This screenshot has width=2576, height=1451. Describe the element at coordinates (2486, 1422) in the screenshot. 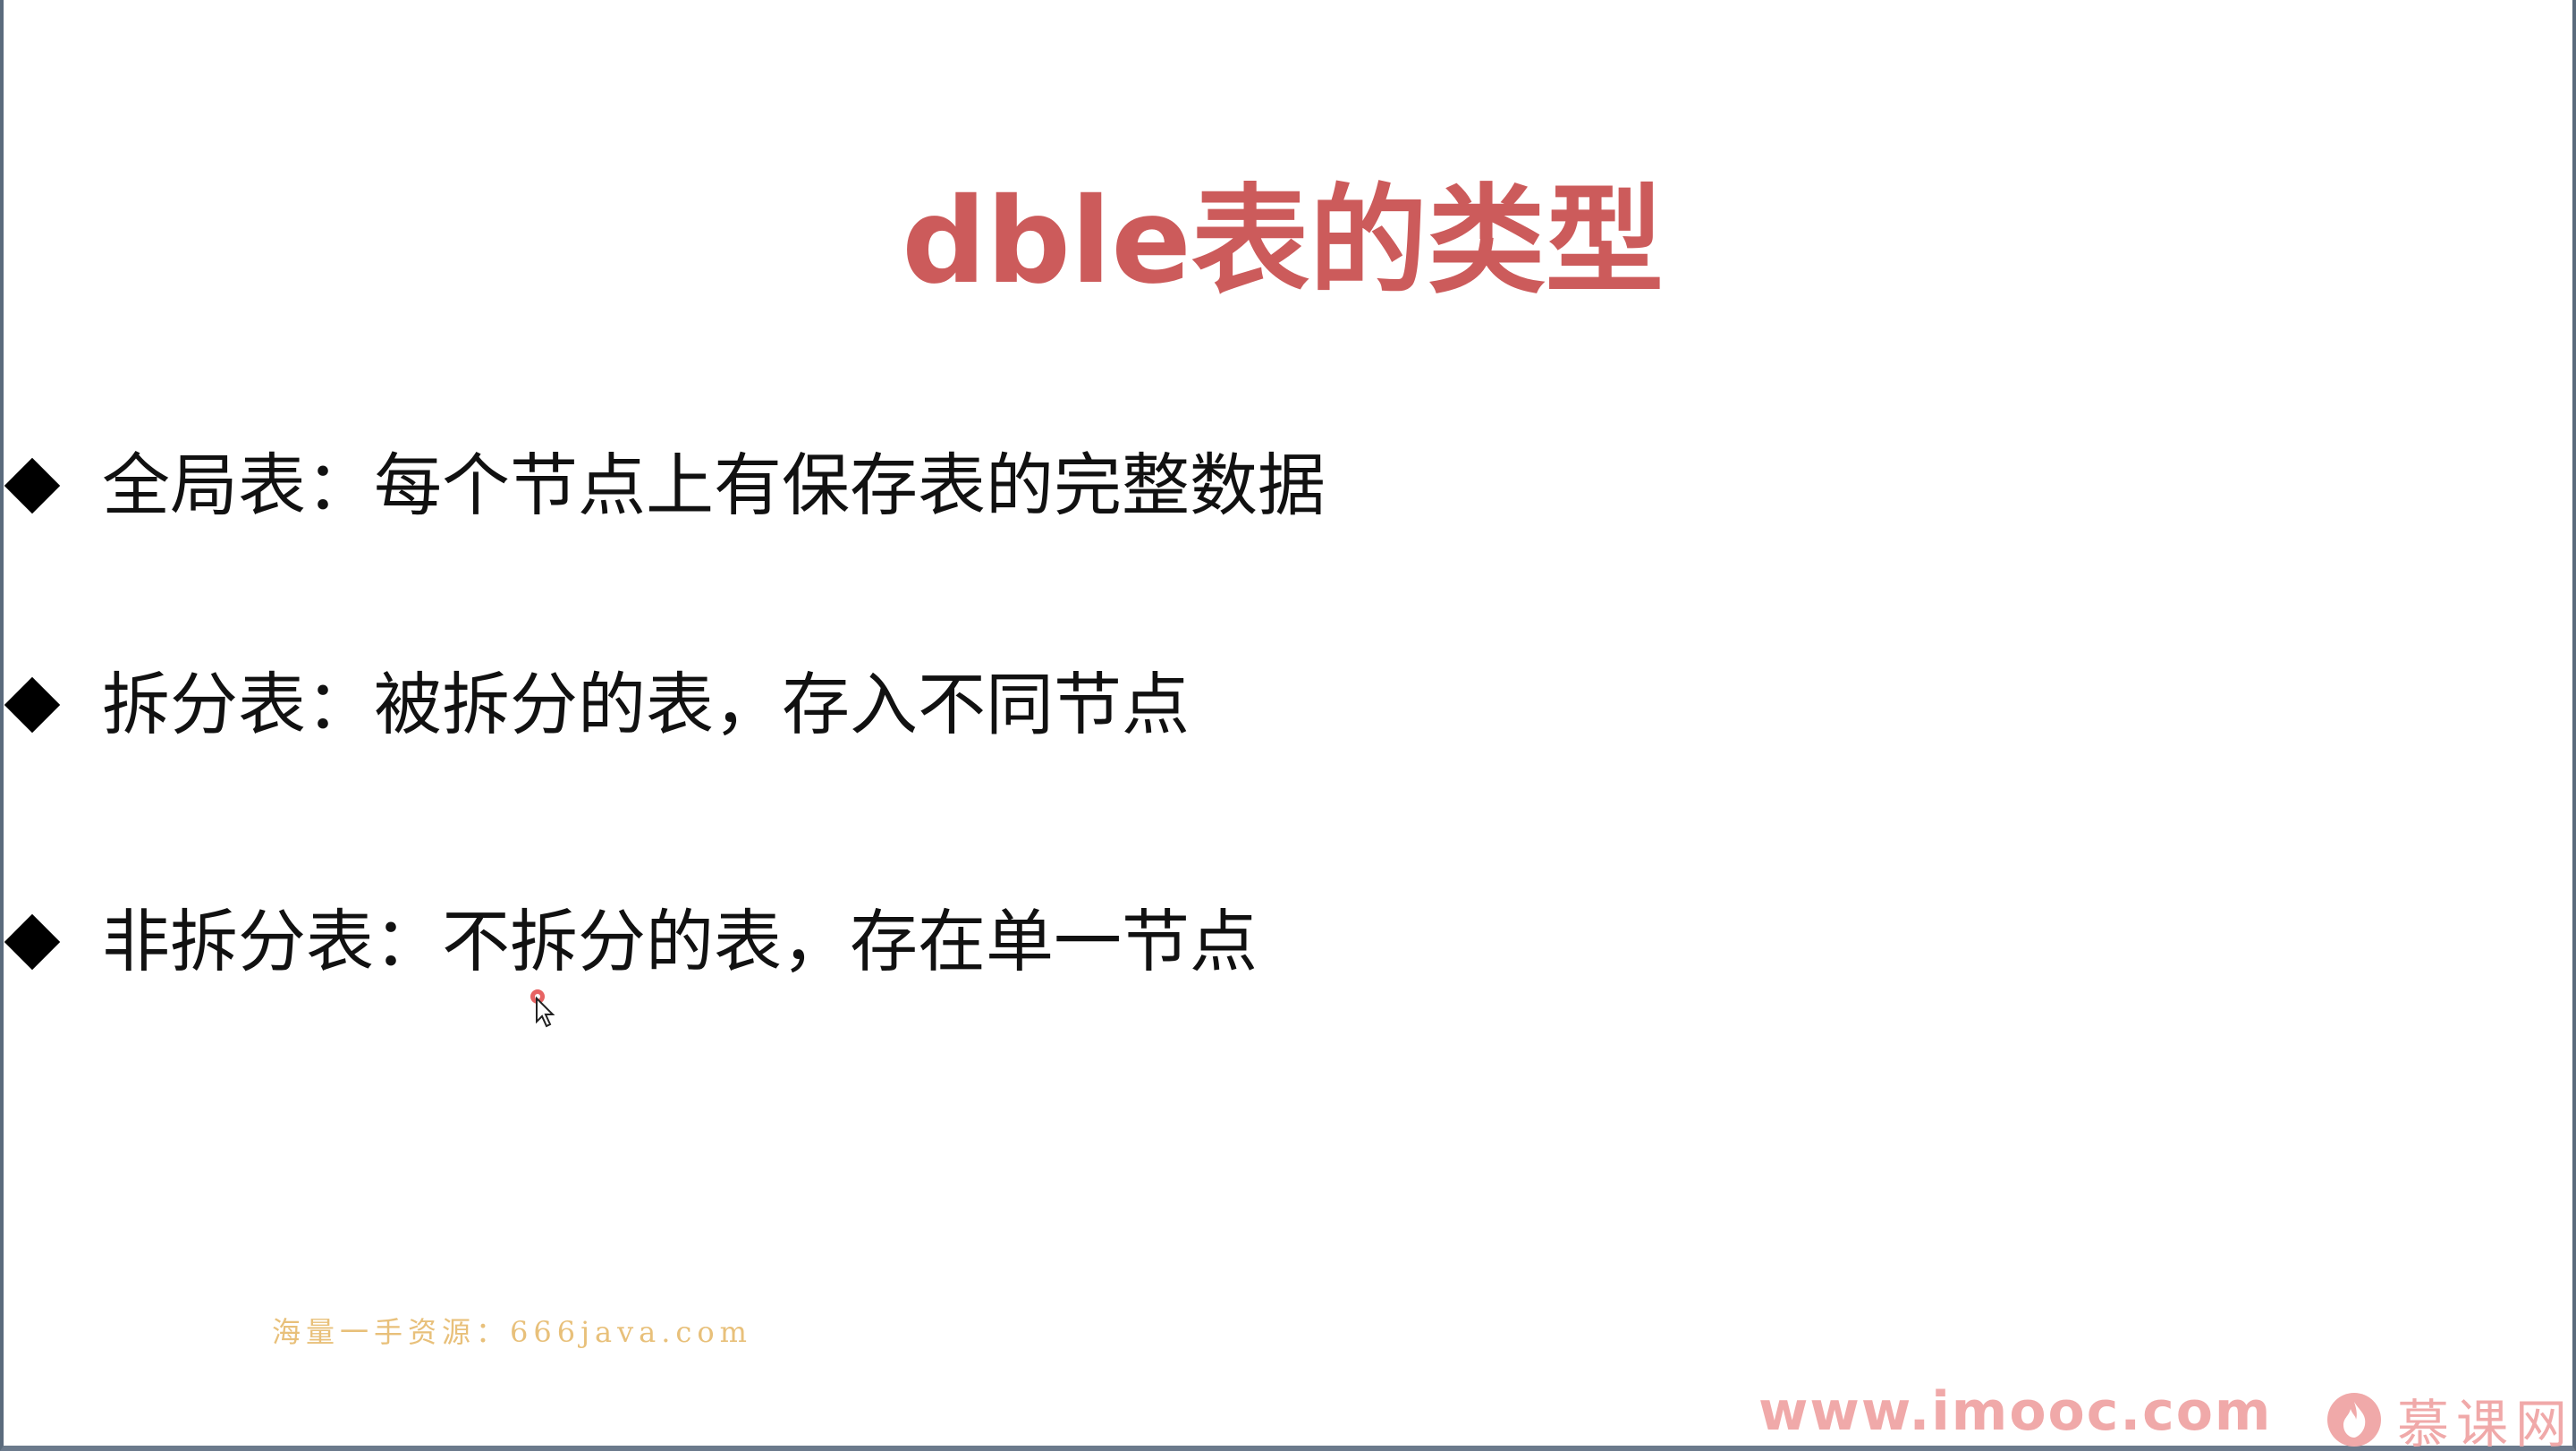

I see `brand-logo-text: 慕课网` at that location.